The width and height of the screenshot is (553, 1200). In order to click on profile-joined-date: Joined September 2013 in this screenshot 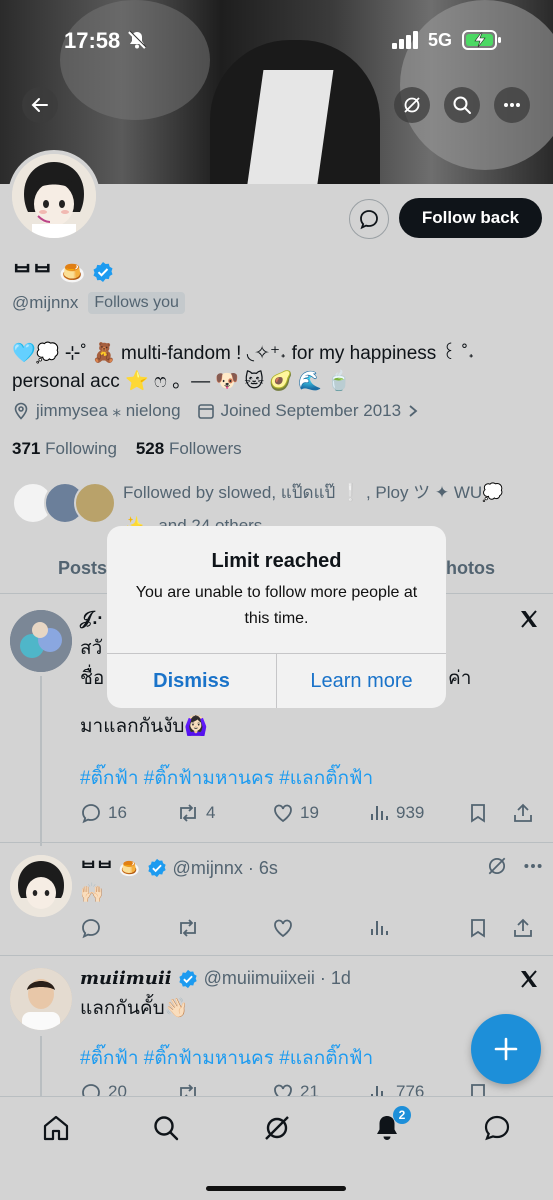, I will do `click(311, 410)`.